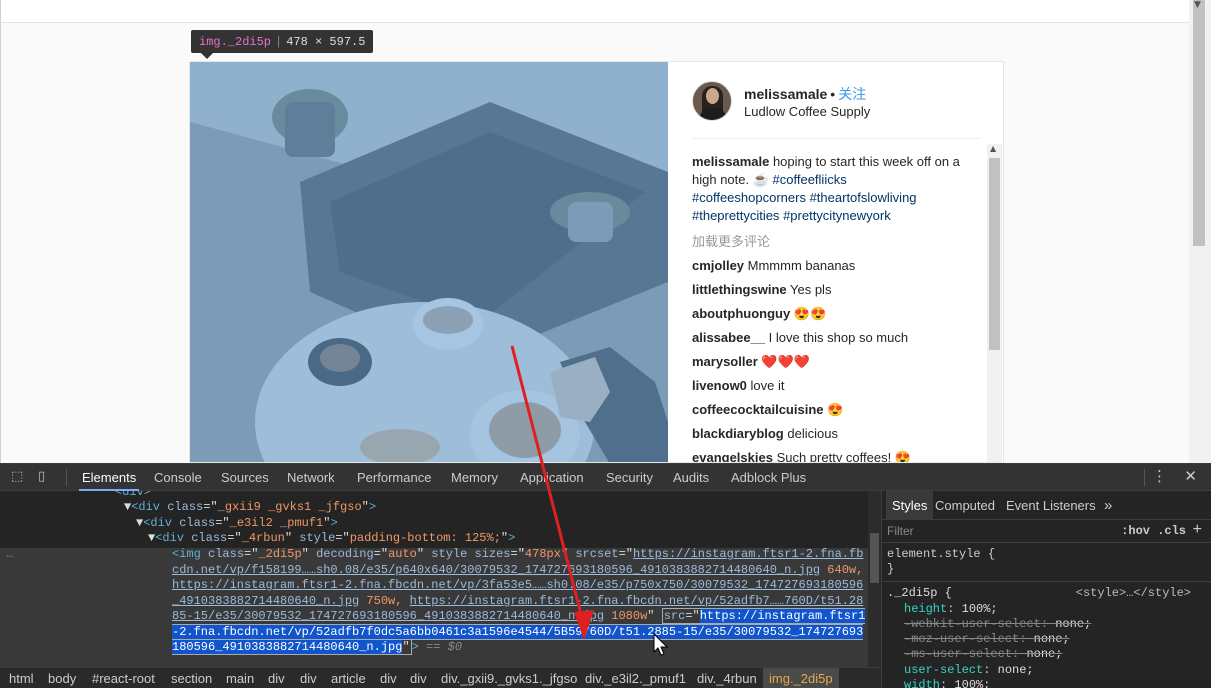 This screenshot has height=688, width=1211. Describe the element at coordinates (474, 477) in the screenshot. I see `tab-memory: Memory` at that location.